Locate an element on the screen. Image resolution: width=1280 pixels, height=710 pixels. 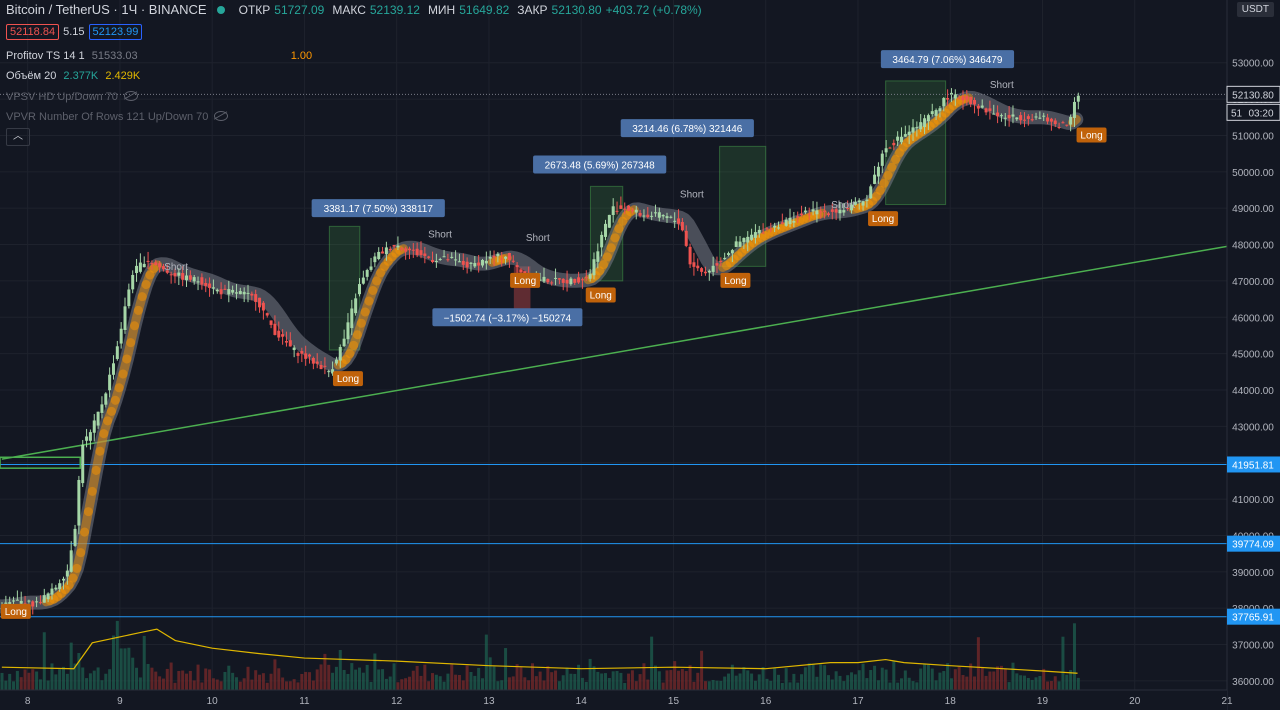
indicator-vpsv: VPSV HD Up/Down 70 is located at coordinates (72, 96).